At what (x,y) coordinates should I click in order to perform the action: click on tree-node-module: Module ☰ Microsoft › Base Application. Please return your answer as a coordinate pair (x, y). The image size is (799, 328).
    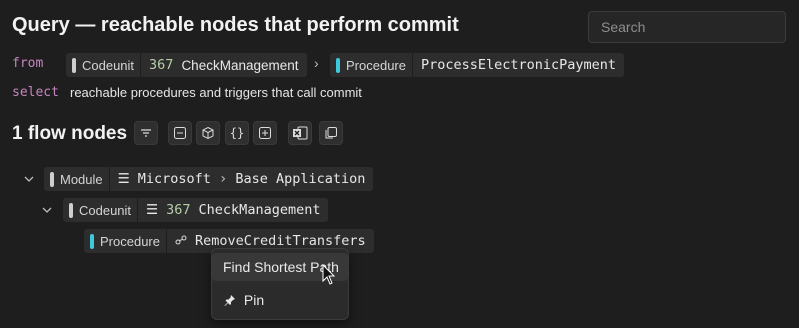
    Looking at the image, I should click on (209, 179).